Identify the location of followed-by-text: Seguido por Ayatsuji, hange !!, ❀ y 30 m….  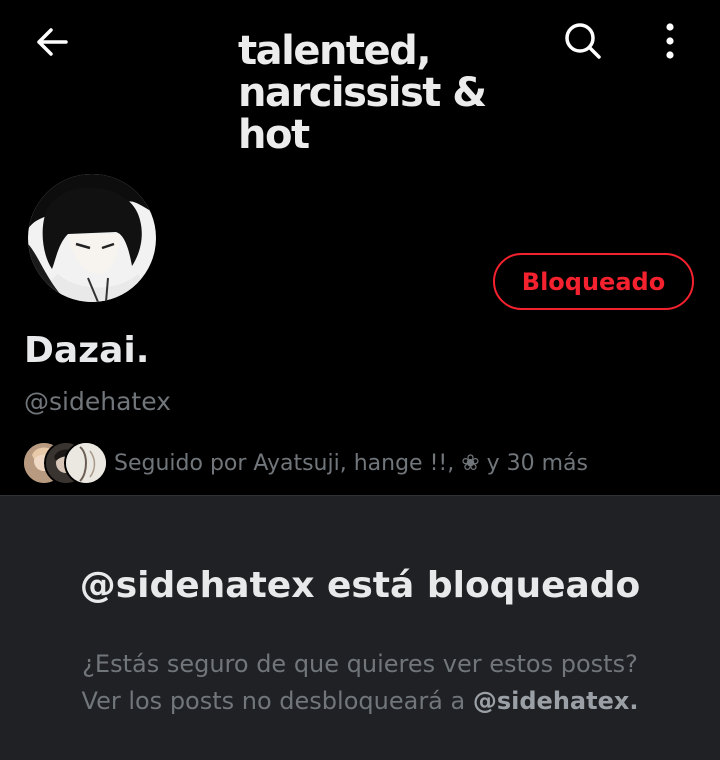
(351, 463).